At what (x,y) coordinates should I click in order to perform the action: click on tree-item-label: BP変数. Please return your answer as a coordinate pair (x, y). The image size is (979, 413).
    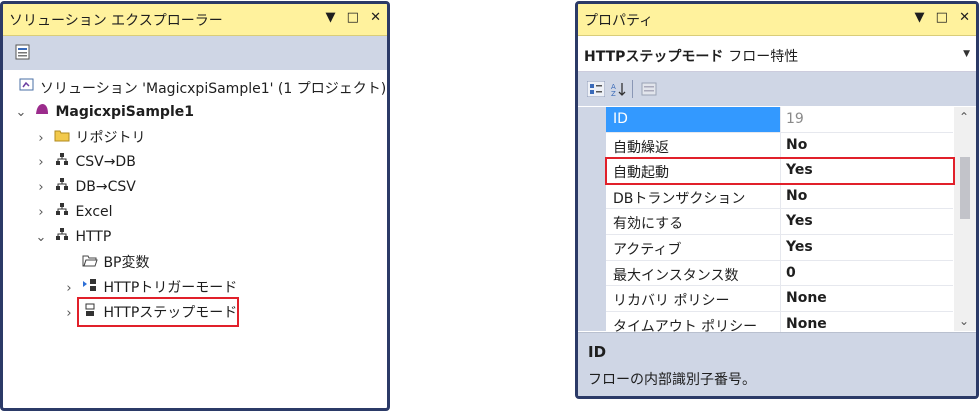
    Looking at the image, I should click on (126, 263).